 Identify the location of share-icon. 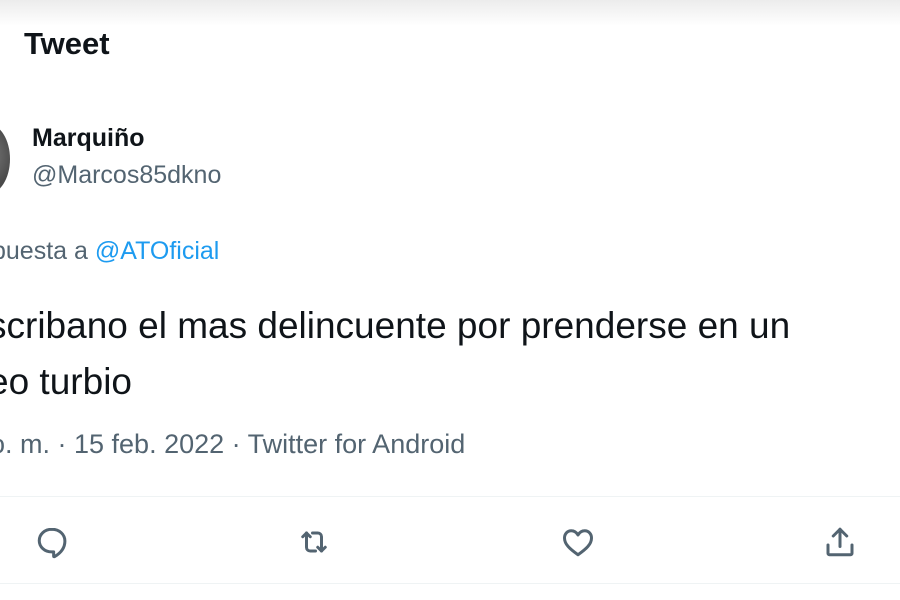
(840, 542).